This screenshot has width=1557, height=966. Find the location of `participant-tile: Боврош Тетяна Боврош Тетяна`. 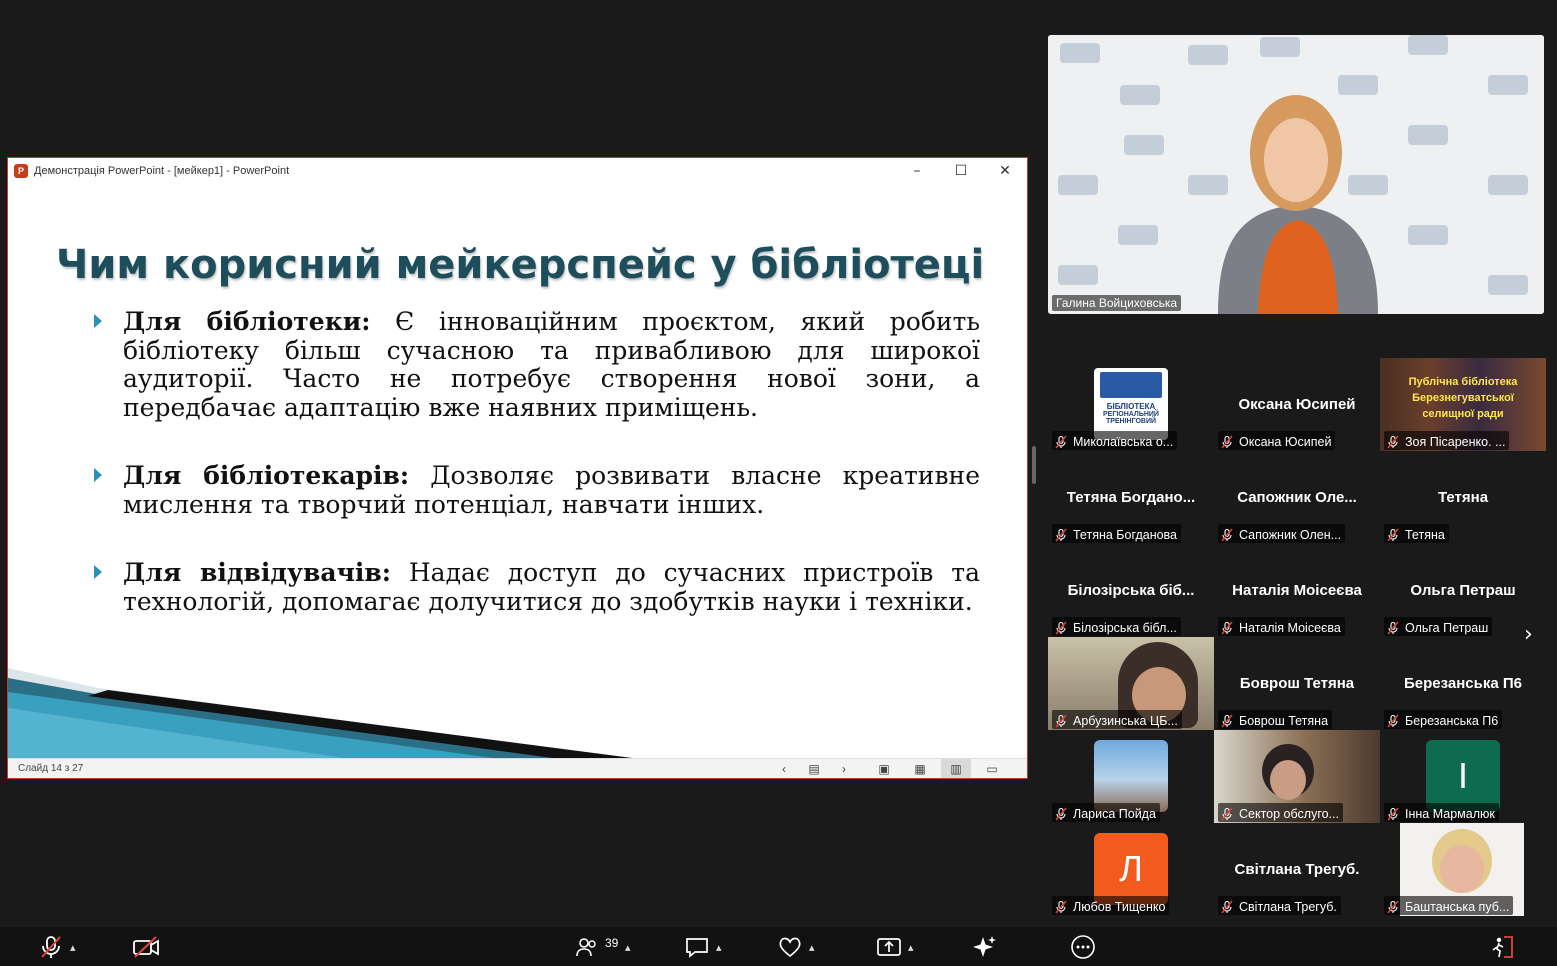

participant-tile: Боврош Тетяна Боврош Тетяна is located at coordinates (1297, 683).